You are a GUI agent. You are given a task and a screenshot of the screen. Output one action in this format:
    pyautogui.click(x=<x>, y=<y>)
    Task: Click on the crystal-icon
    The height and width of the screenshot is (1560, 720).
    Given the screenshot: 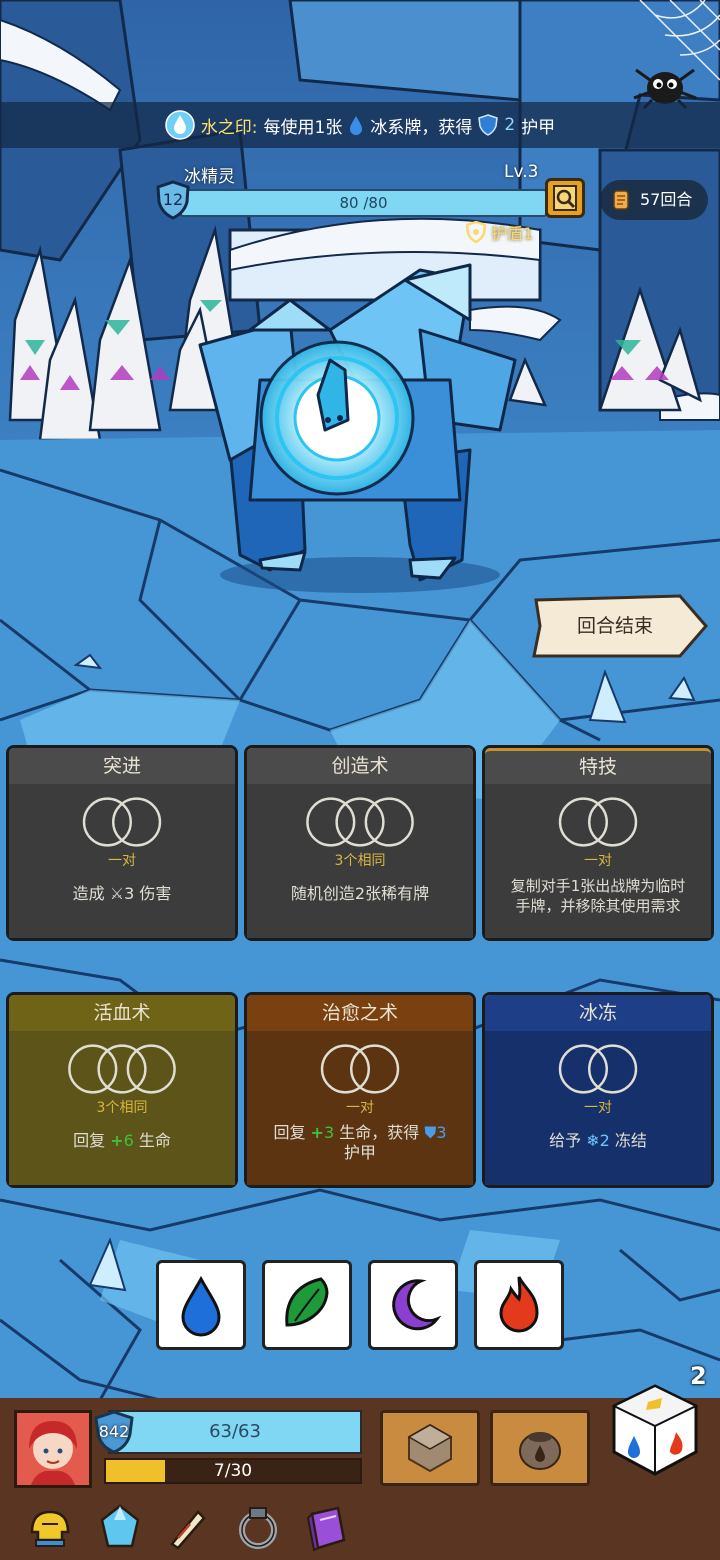 What is the action you would take?
    pyautogui.click(x=120, y=1526)
    